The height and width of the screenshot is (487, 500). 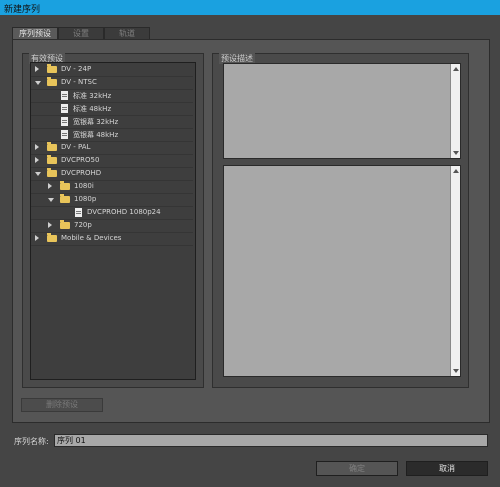 I want to click on tree-item: Mobile & Devices, so click(x=112, y=239).